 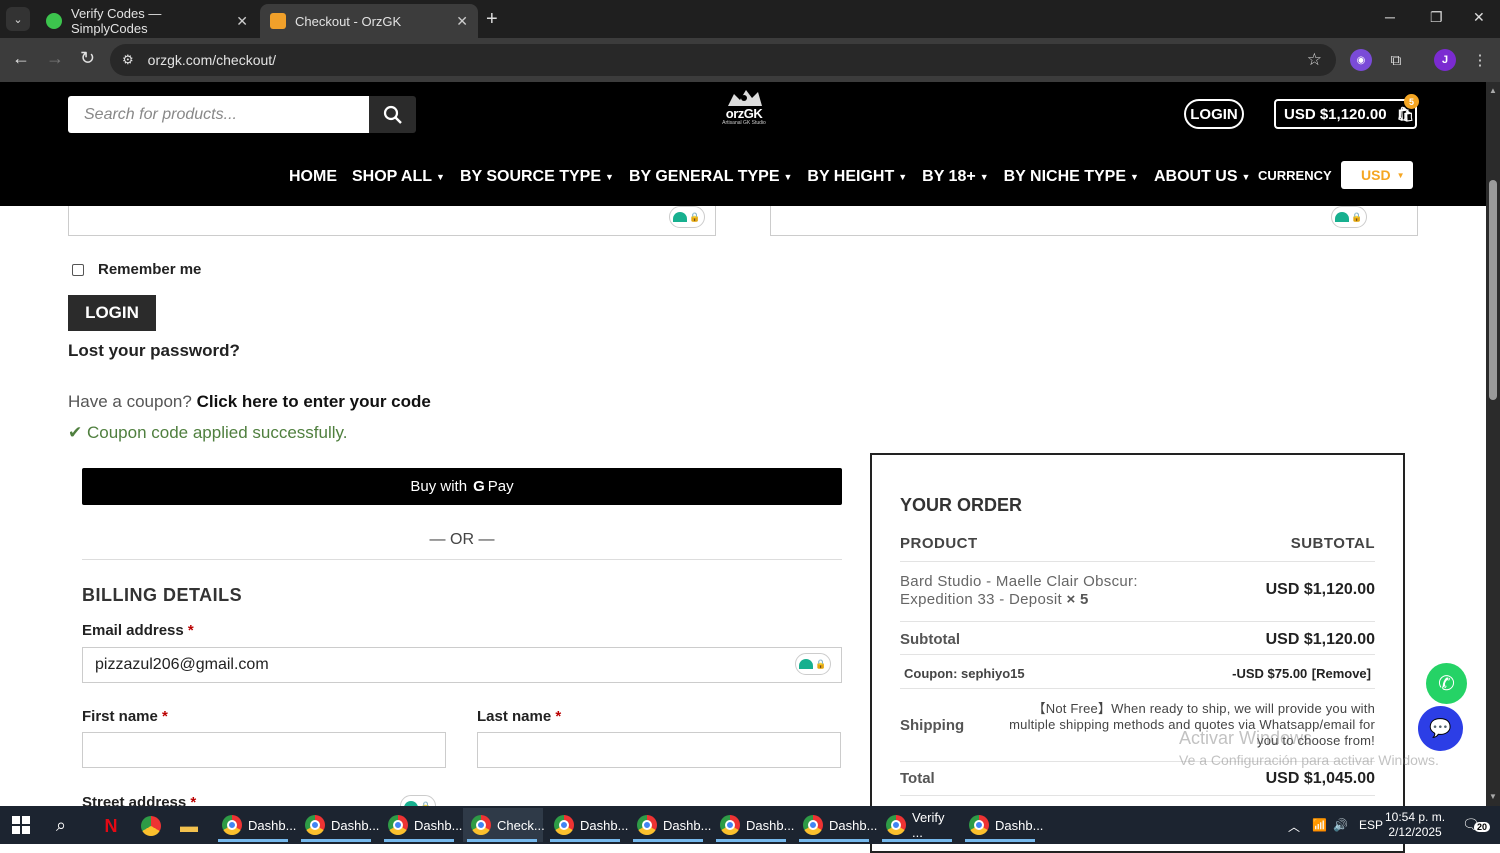 What do you see at coordinates (723, 60) in the screenshot?
I see `address-bar: ⚙ orzgk.com/checkout/ ☆` at bounding box center [723, 60].